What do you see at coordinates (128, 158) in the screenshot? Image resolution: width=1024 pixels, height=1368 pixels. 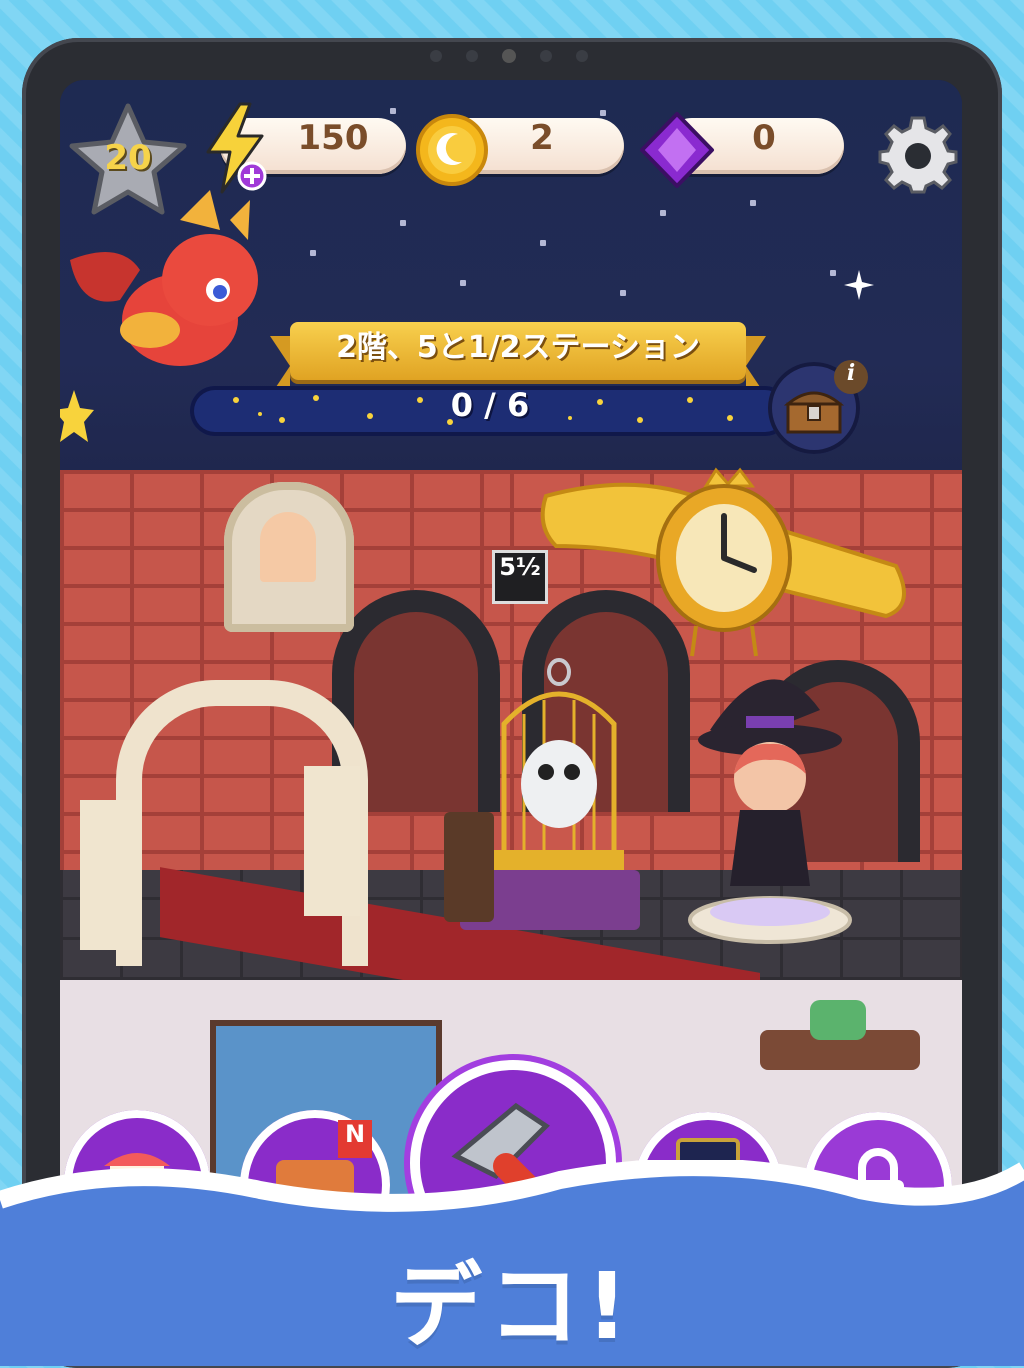 I see `level-number: 20` at bounding box center [128, 158].